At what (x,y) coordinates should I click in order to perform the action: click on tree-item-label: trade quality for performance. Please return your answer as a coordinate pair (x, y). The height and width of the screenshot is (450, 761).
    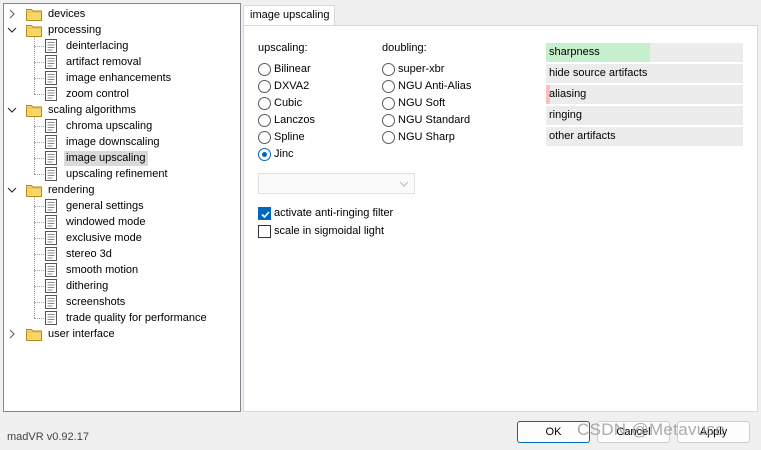
    Looking at the image, I should click on (136, 317).